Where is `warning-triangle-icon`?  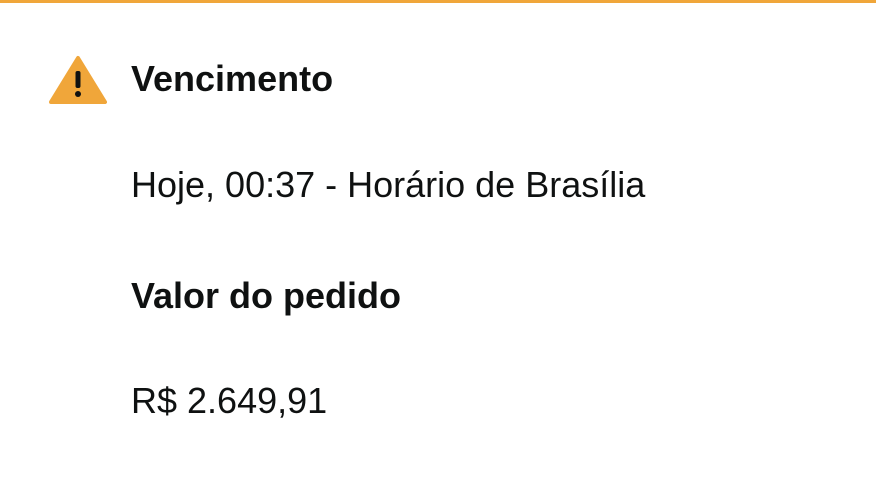 warning-triangle-icon is located at coordinates (78, 80).